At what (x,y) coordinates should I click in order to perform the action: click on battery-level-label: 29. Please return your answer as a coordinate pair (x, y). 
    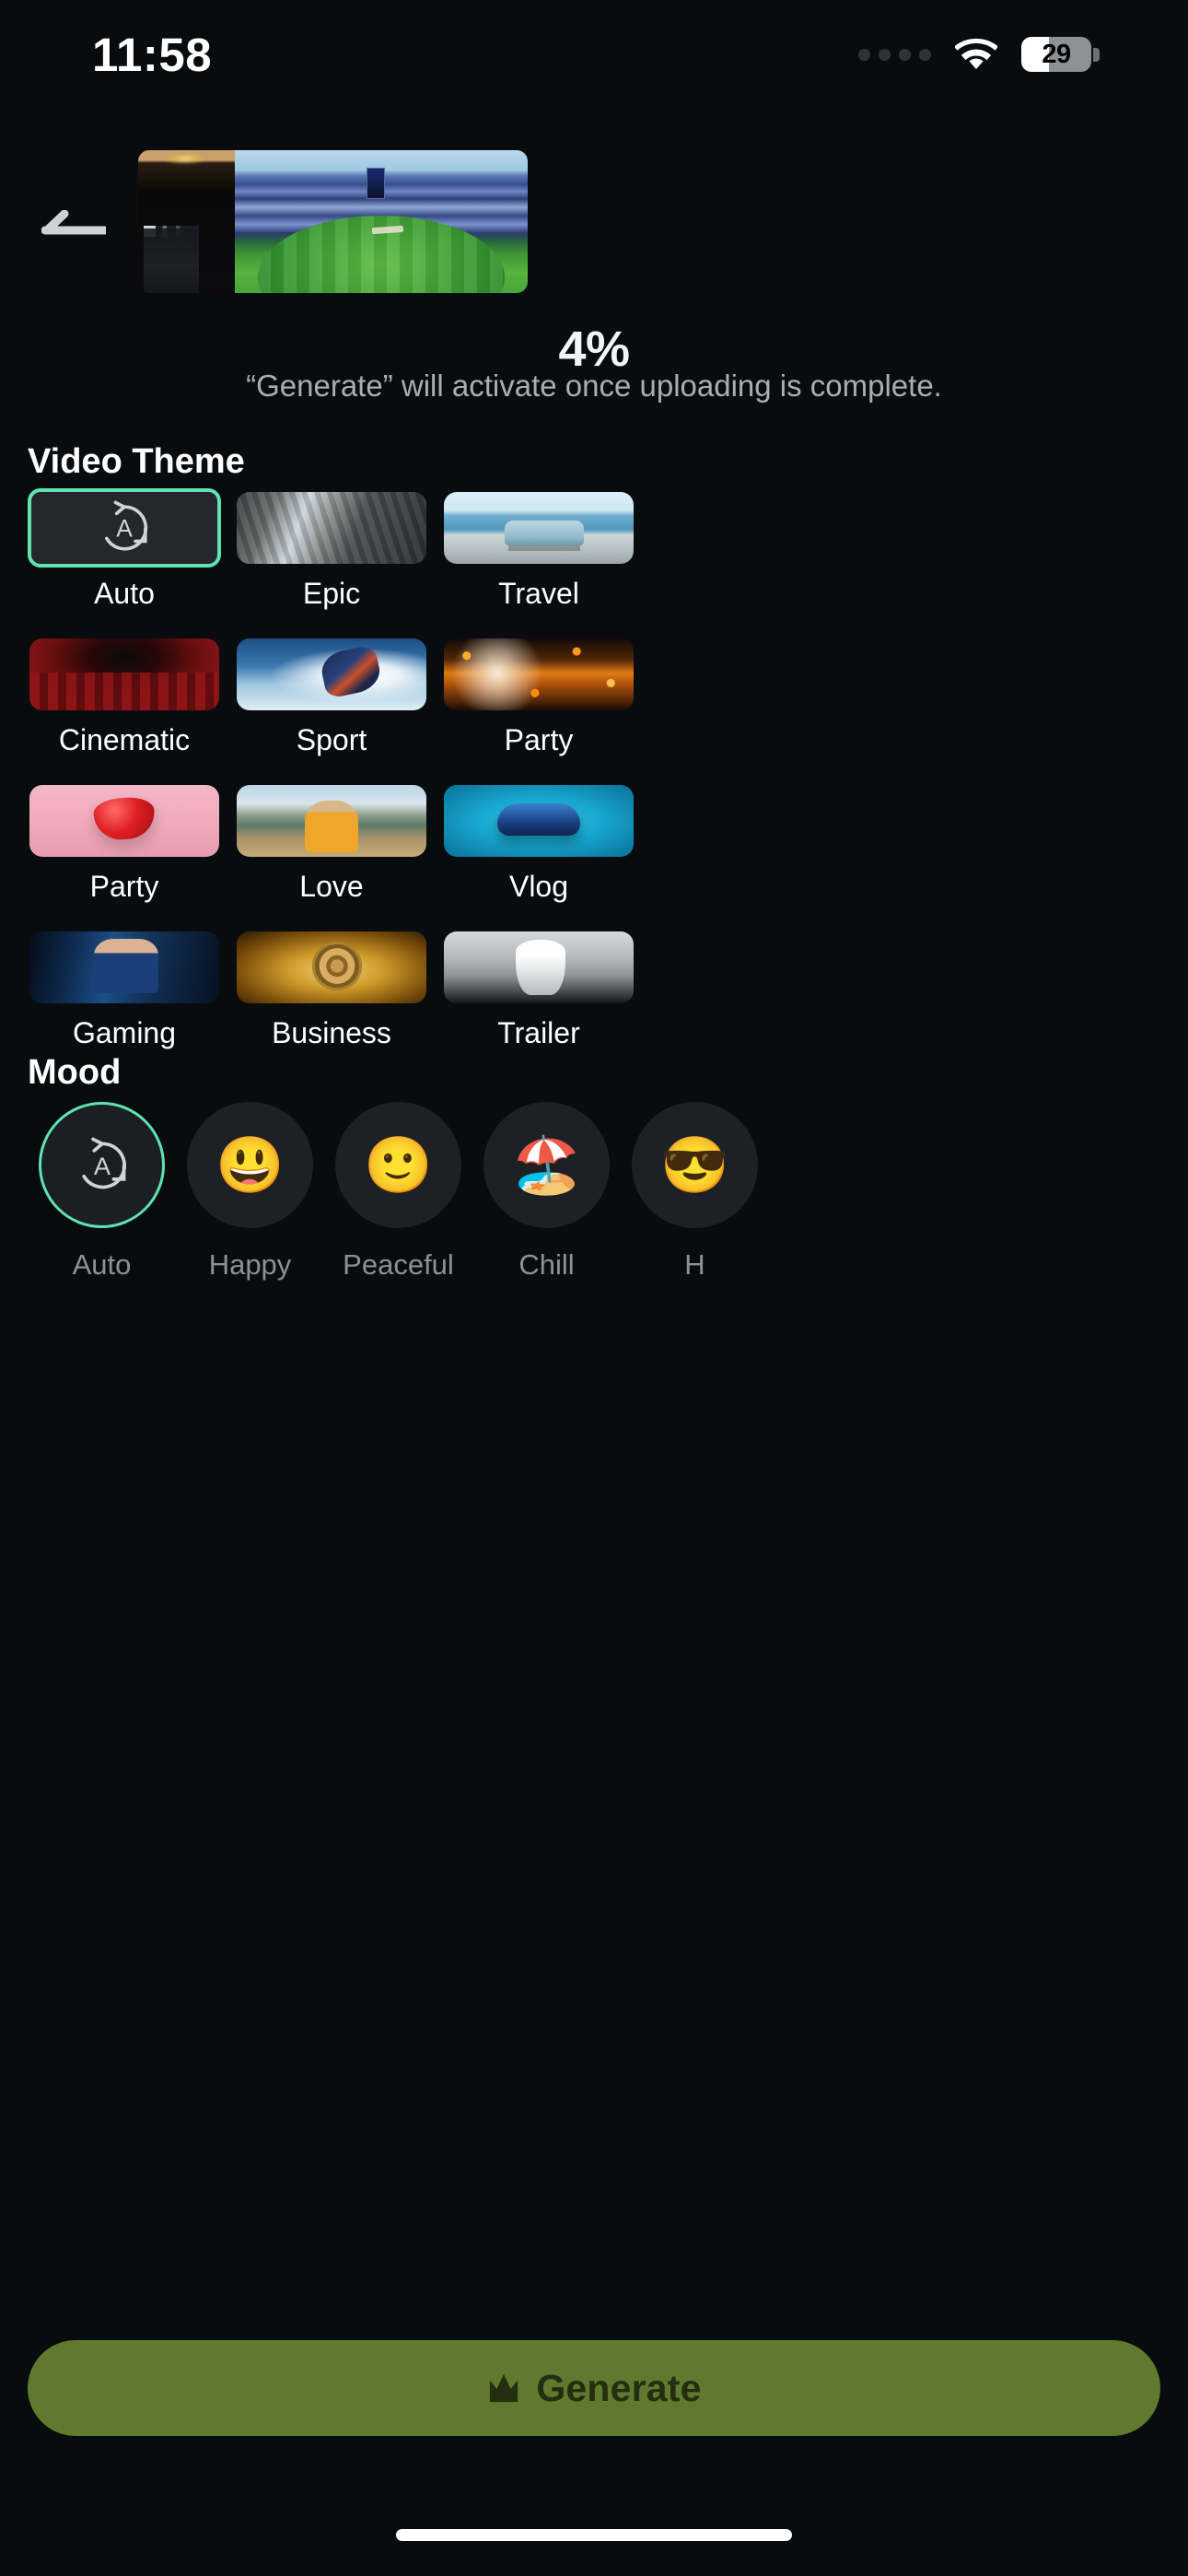
    Looking at the image, I should click on (1056, 54).